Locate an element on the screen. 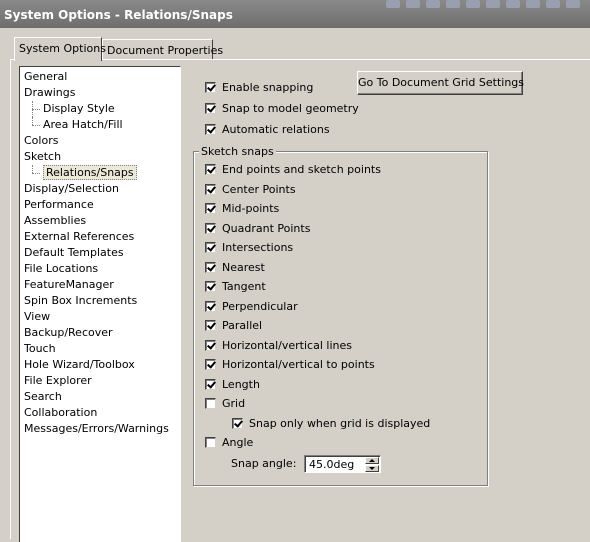  tangent-checkbox is located at coordinates (210, 286).